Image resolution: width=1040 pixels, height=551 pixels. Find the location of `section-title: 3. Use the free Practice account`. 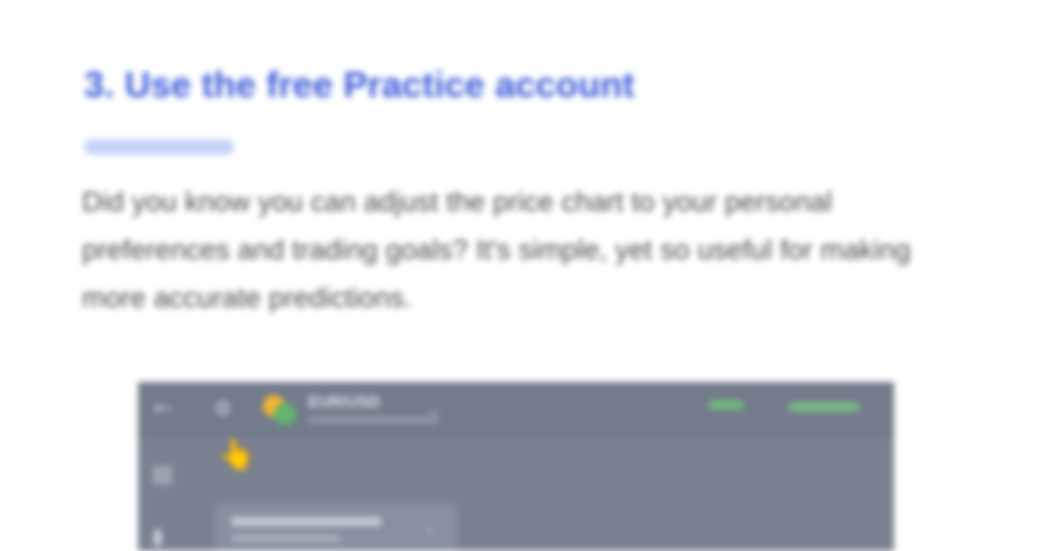

section-title: 3. Use the free Practice account is located at coordinates (359, 84).